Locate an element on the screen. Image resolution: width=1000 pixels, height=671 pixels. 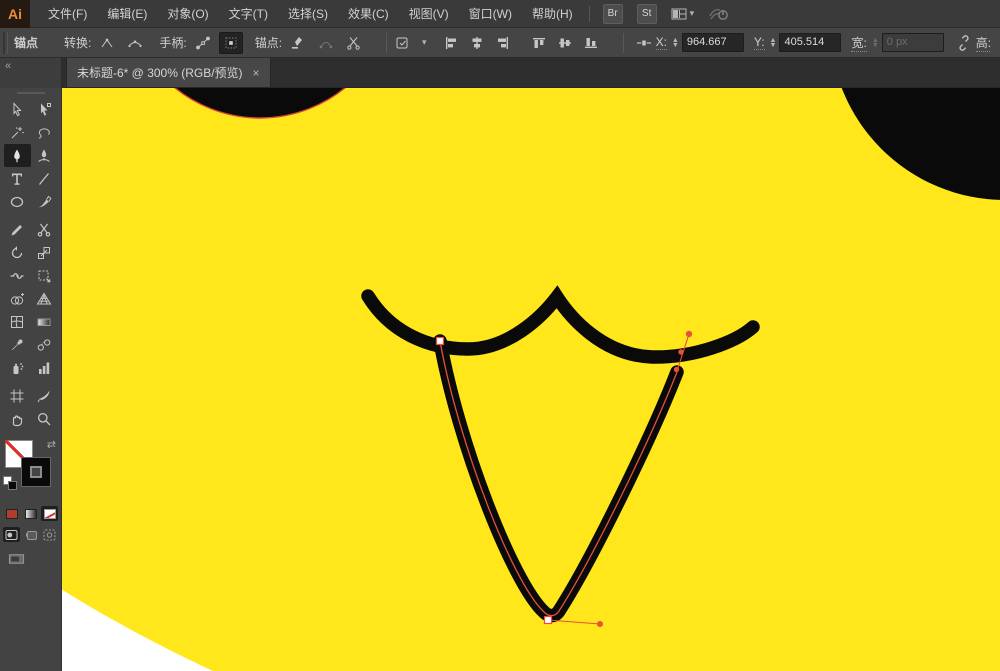
x-label: X: is located at coordinates (661, 42).